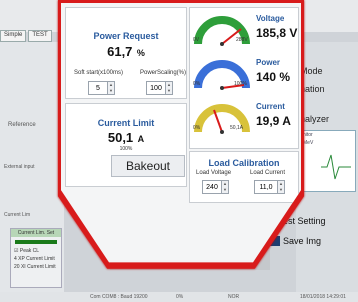 This screenshot has width=358, height=302. I want to click on voltage-min-label: 0V, so click(196, 40).